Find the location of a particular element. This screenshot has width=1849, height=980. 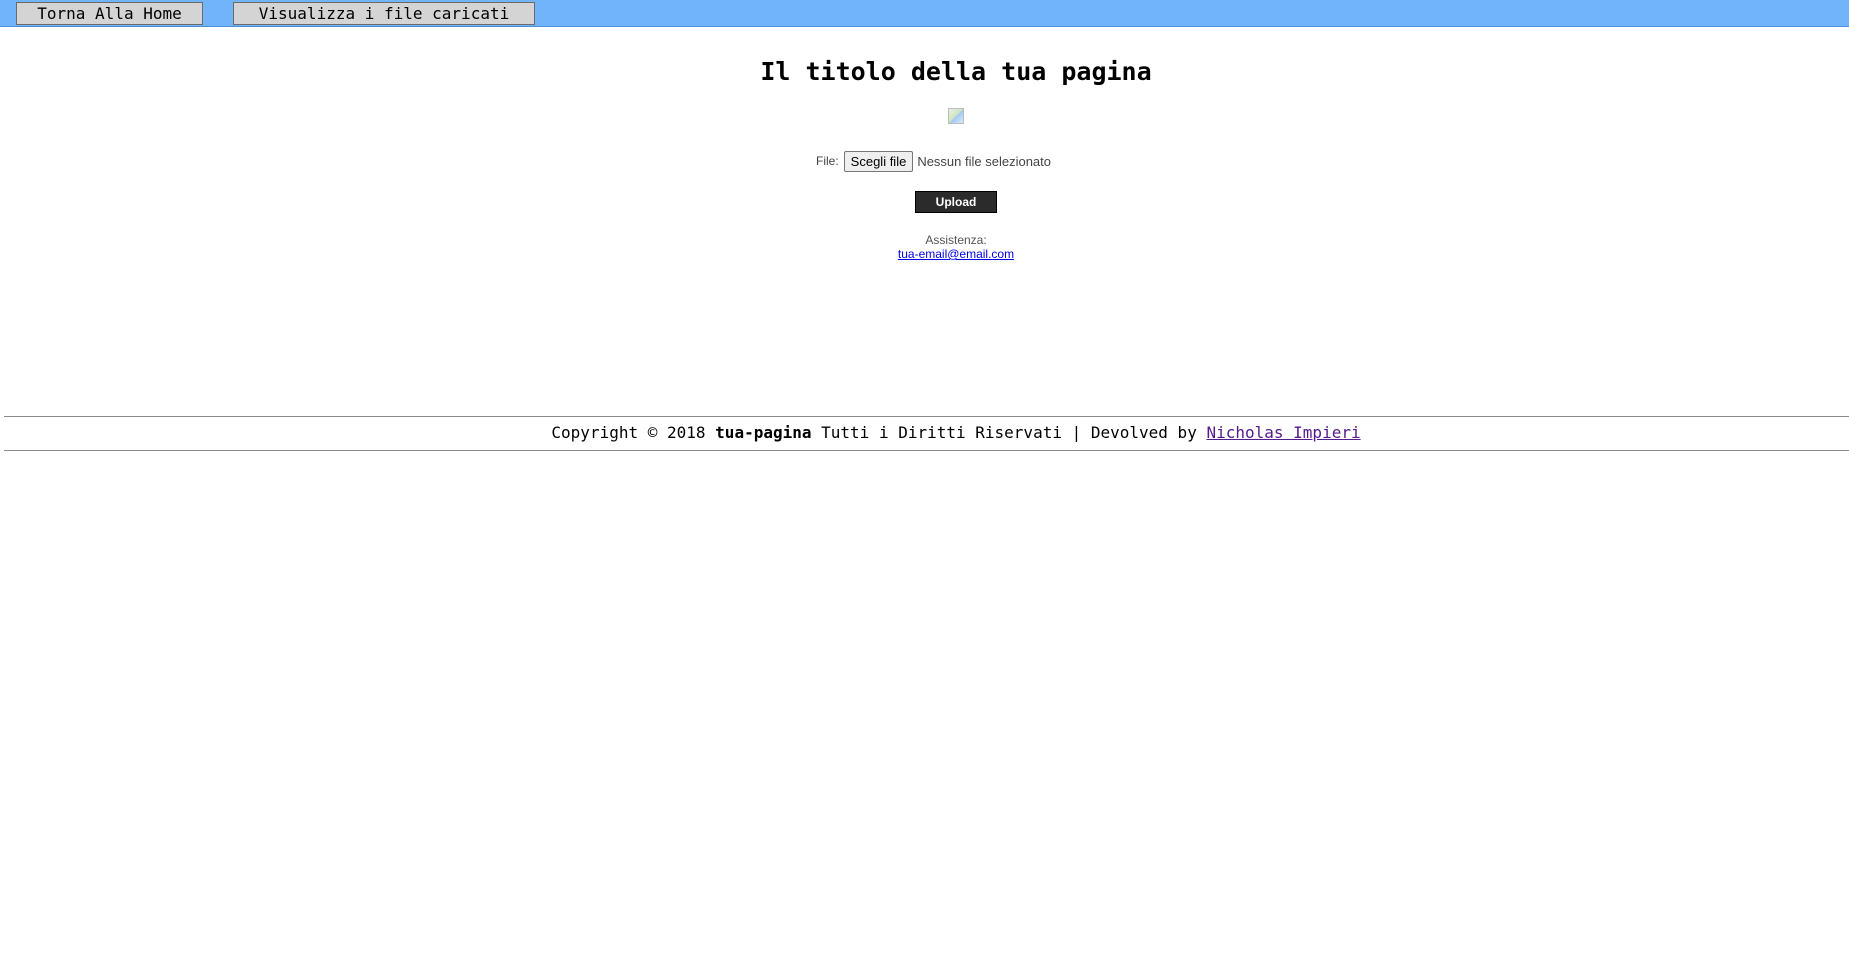

view-uploaded-files-button: Visualizza i file caricati is located at coordinates (384, 13).